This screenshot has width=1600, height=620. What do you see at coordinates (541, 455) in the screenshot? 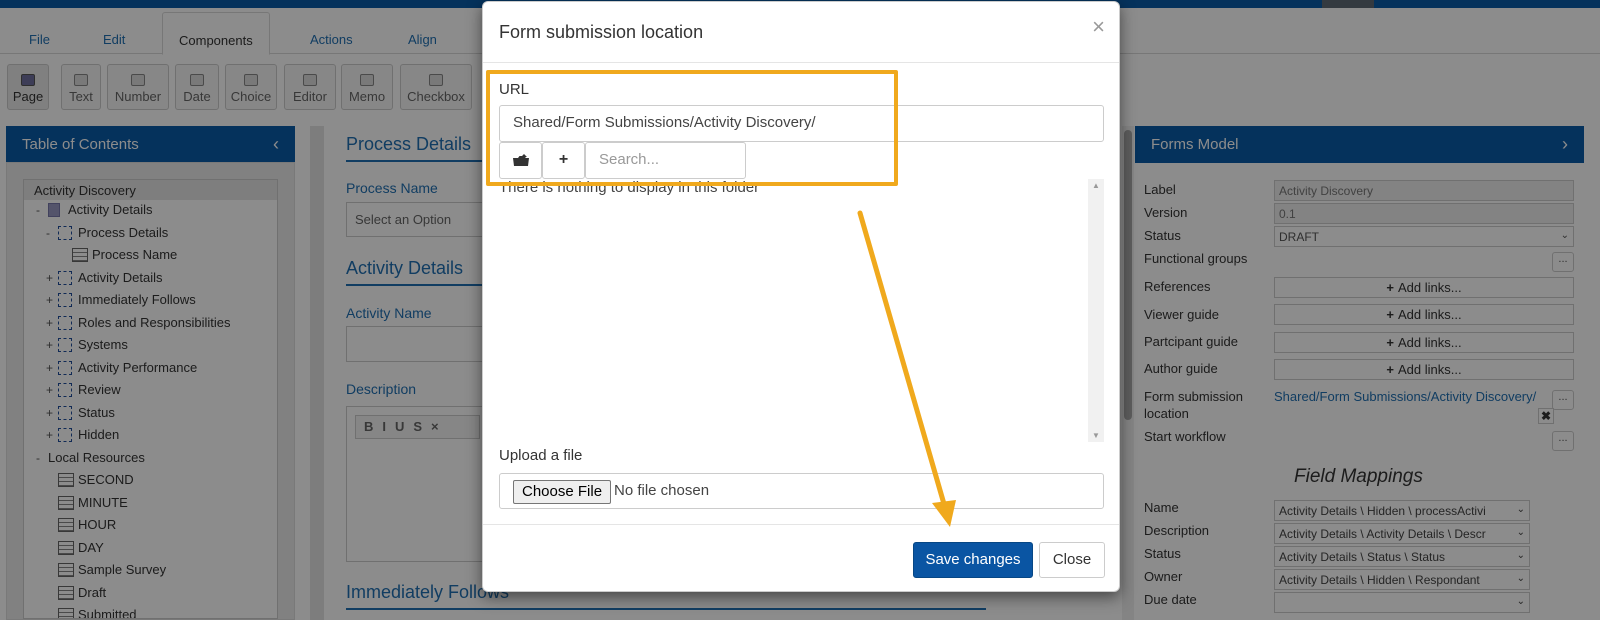
I see `upload-label: Upload a file` at bounding box center [541, 455].